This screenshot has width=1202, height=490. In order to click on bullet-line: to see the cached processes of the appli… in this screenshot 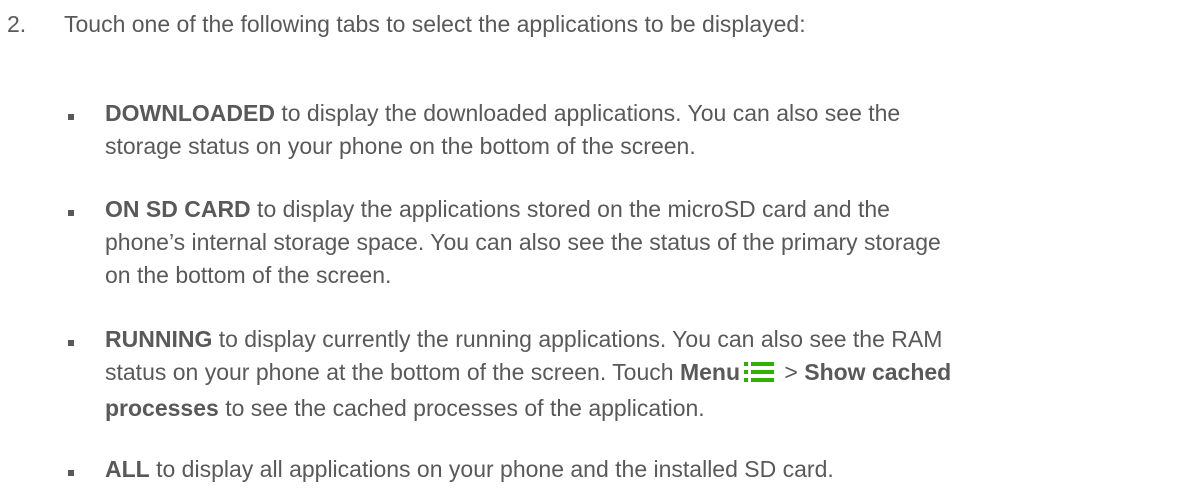, I will do `click(461, 408)`.